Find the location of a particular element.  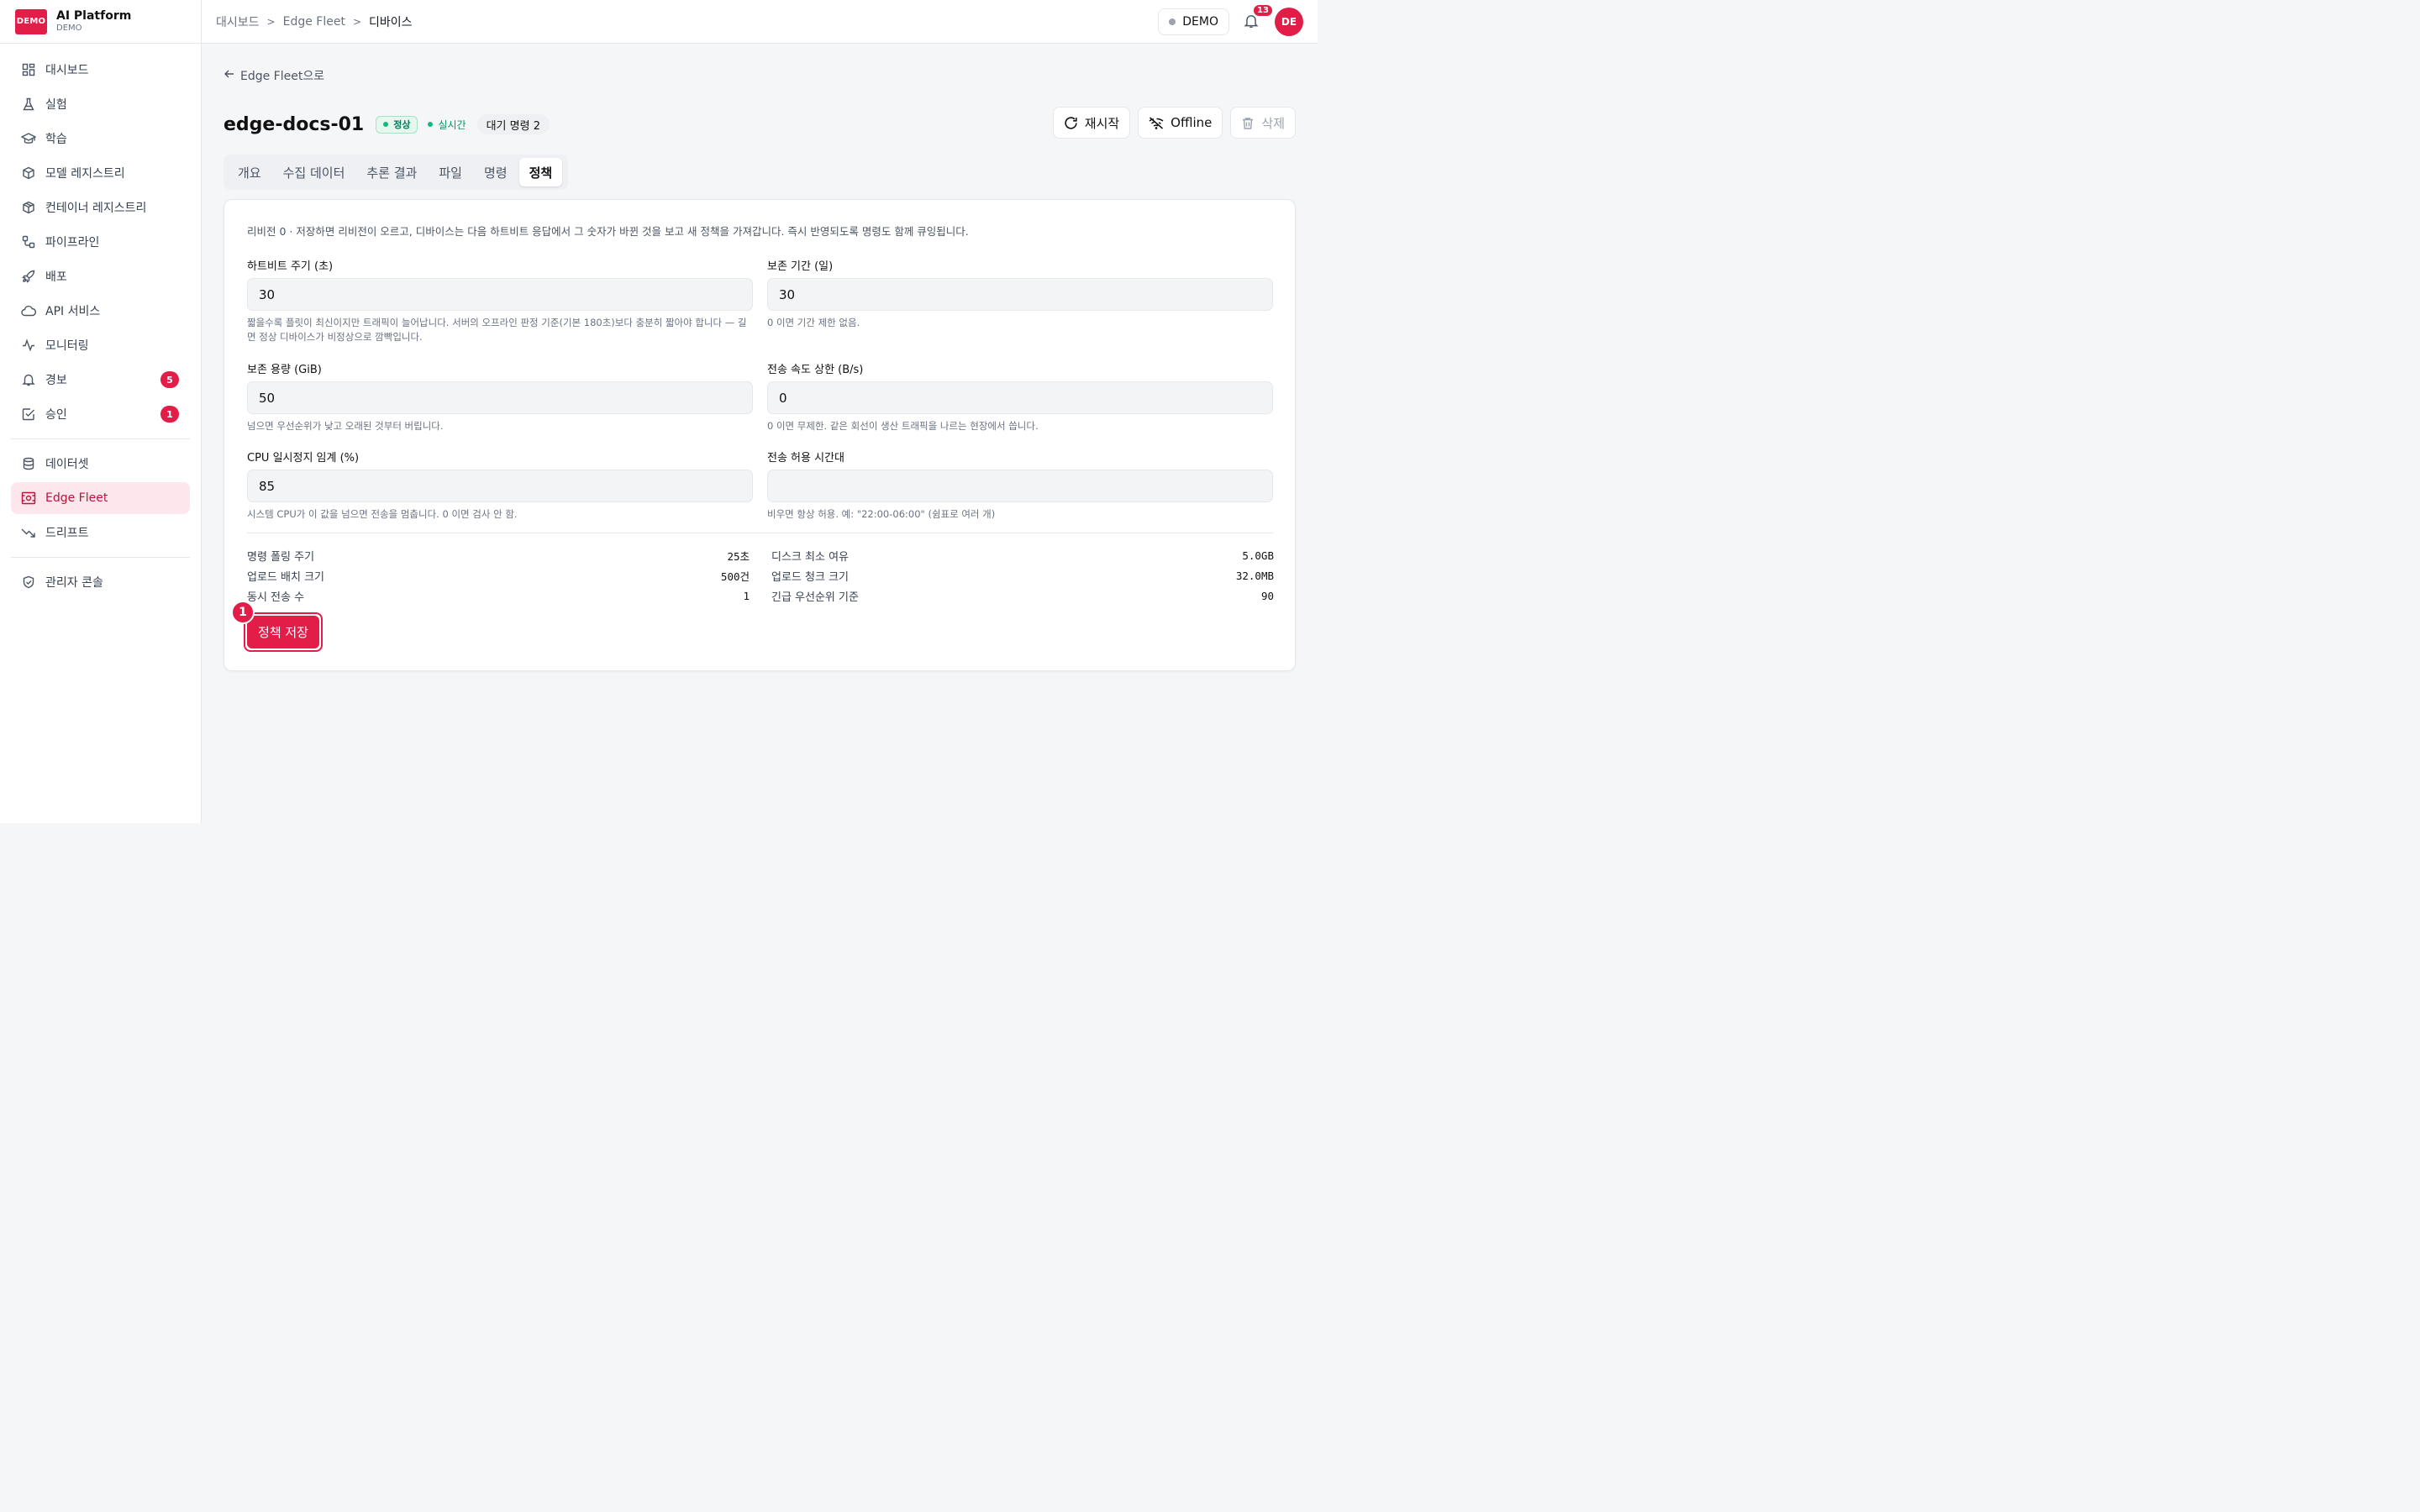

check-square-icon is located at coordinates (28, 414).